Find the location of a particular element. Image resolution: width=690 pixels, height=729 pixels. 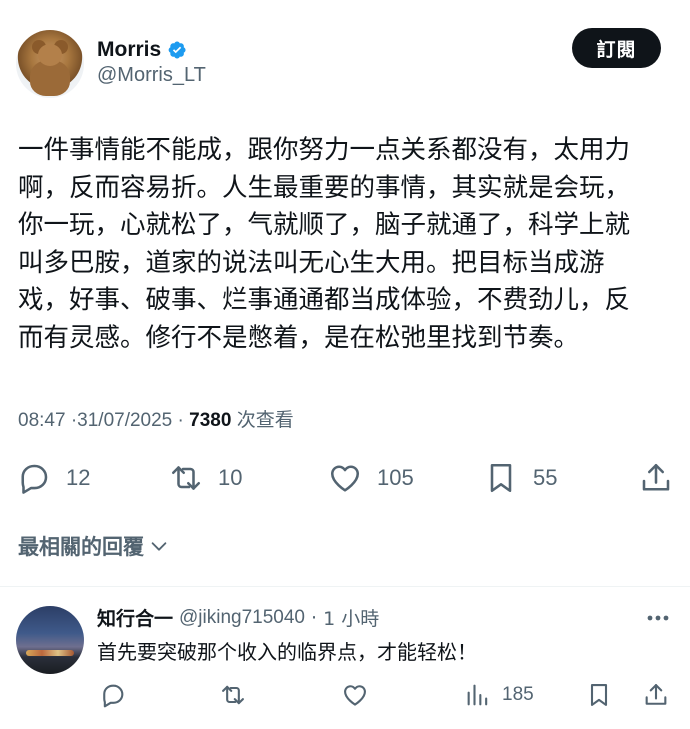

author-avatar is located at coordinates (50, 64).